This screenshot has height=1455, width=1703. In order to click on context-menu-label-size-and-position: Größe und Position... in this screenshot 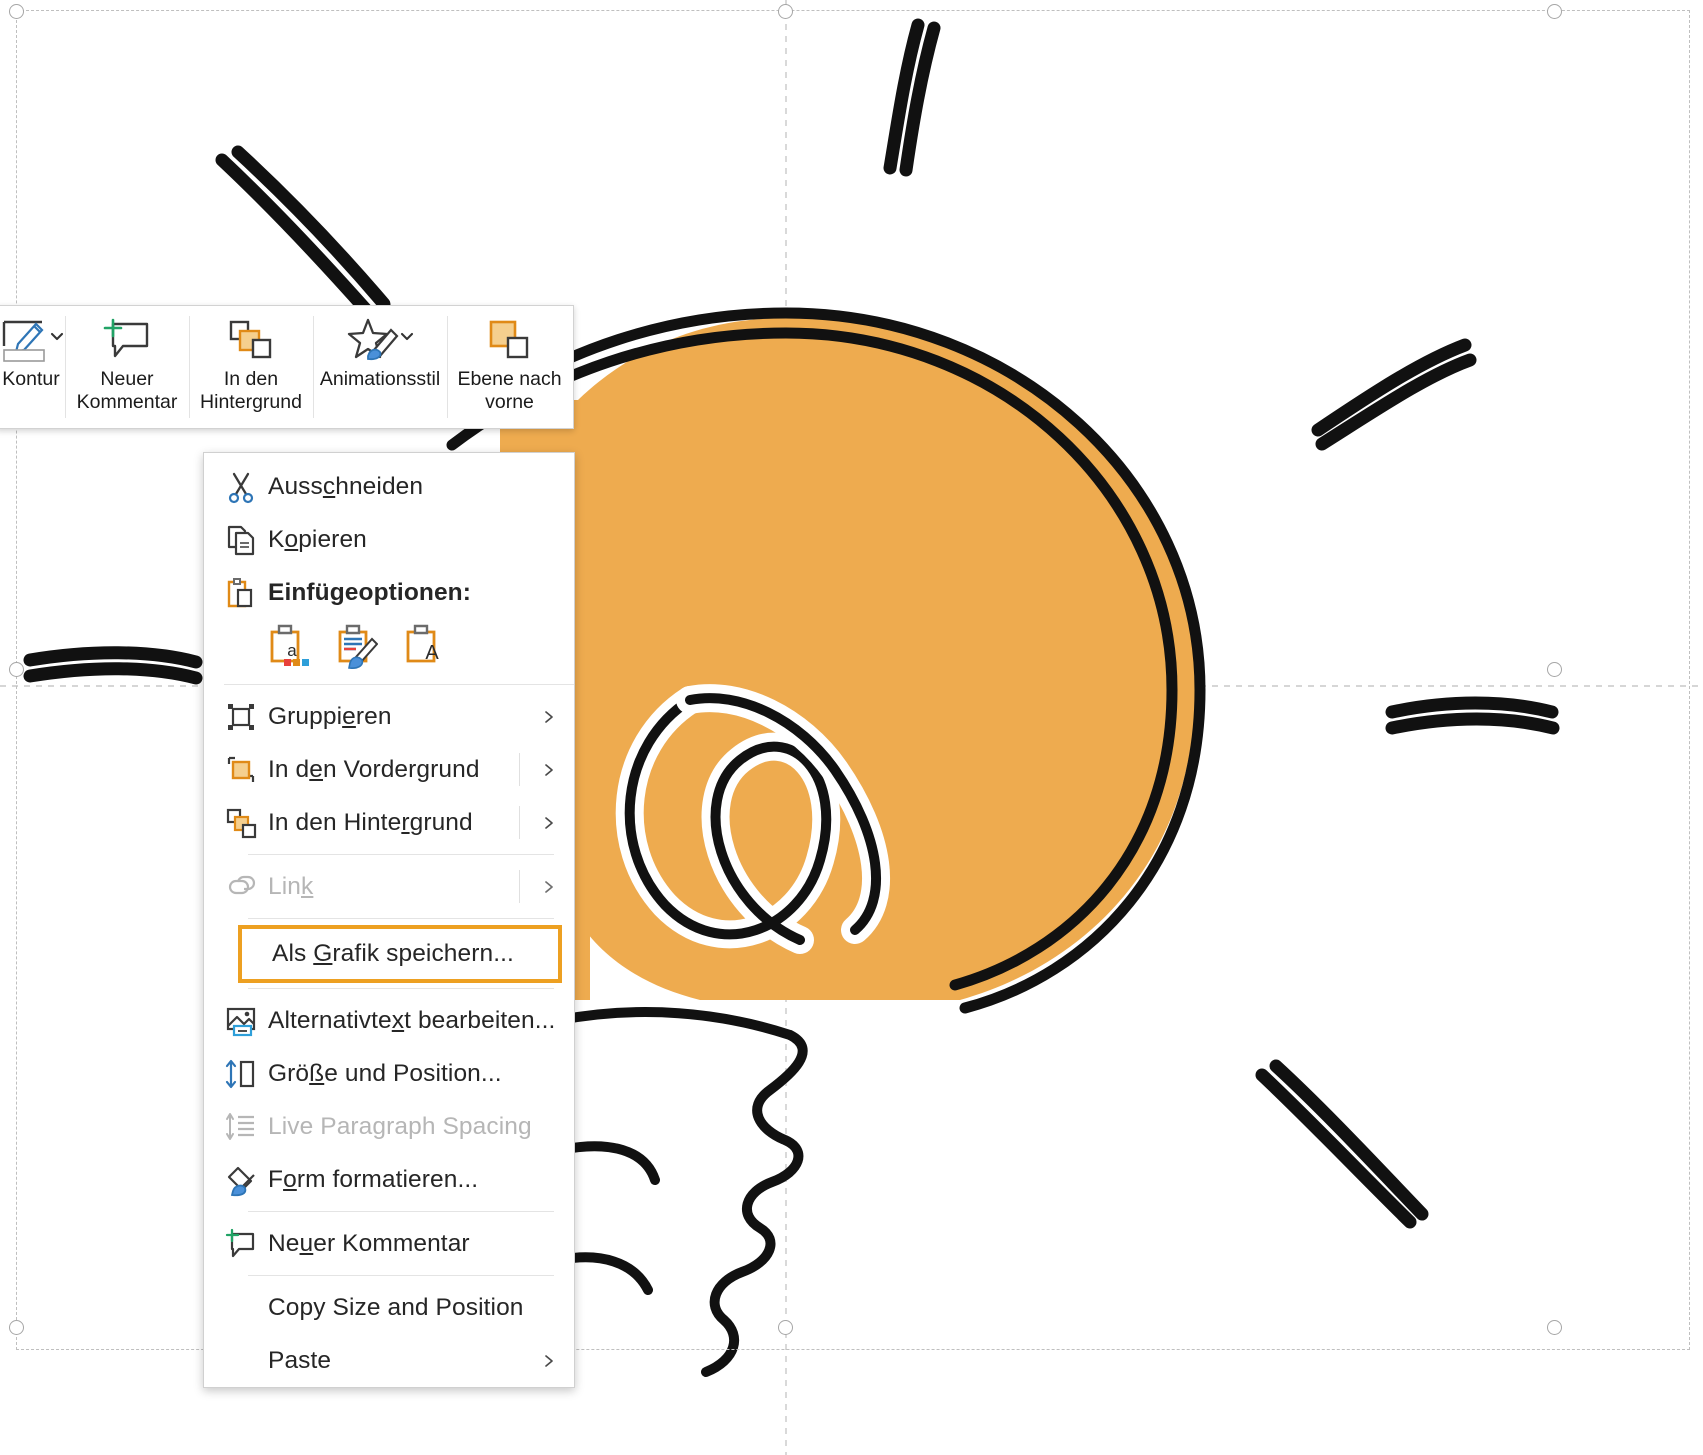, I will do `click(385, 1073)`.